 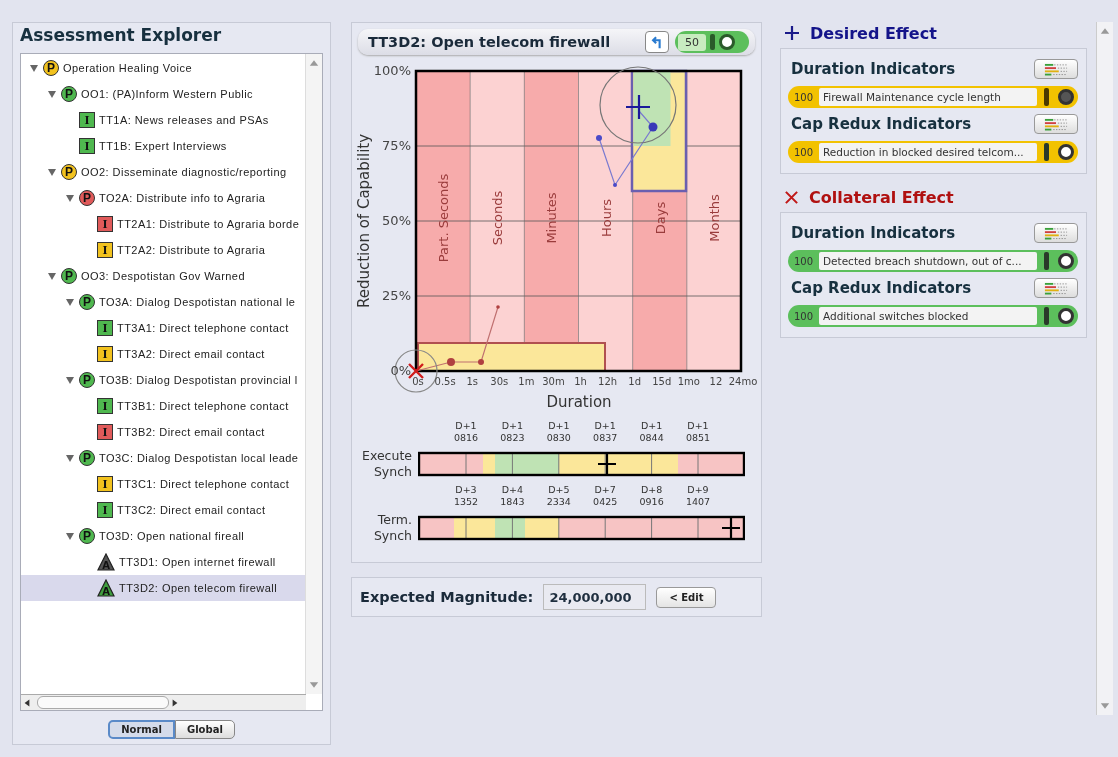 I want to click on tick-day: D+4, so click(x=512, y=490).